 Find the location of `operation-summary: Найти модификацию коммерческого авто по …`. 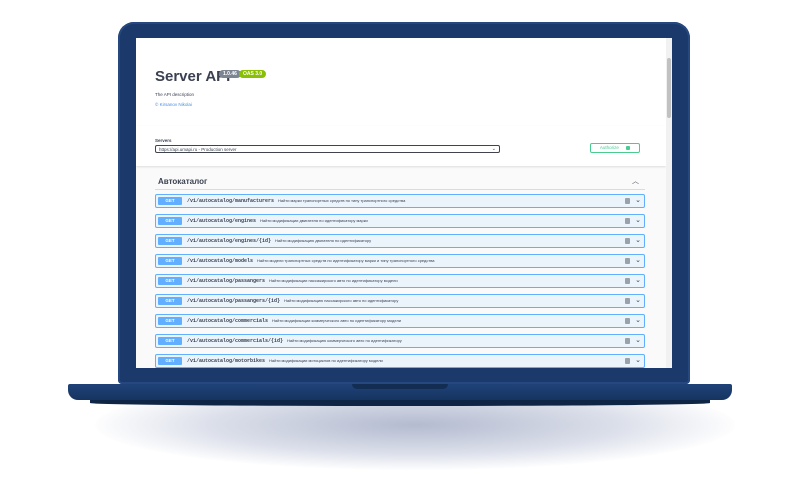

operation-summary: Найти модификацию коммерческого авто по … is located at coordinates (344, 340).